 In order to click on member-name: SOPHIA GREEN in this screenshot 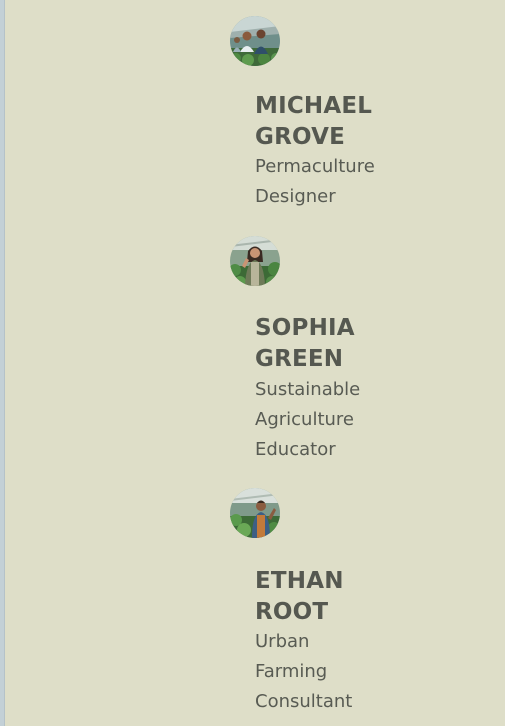, I will do `click(305, 343)`.